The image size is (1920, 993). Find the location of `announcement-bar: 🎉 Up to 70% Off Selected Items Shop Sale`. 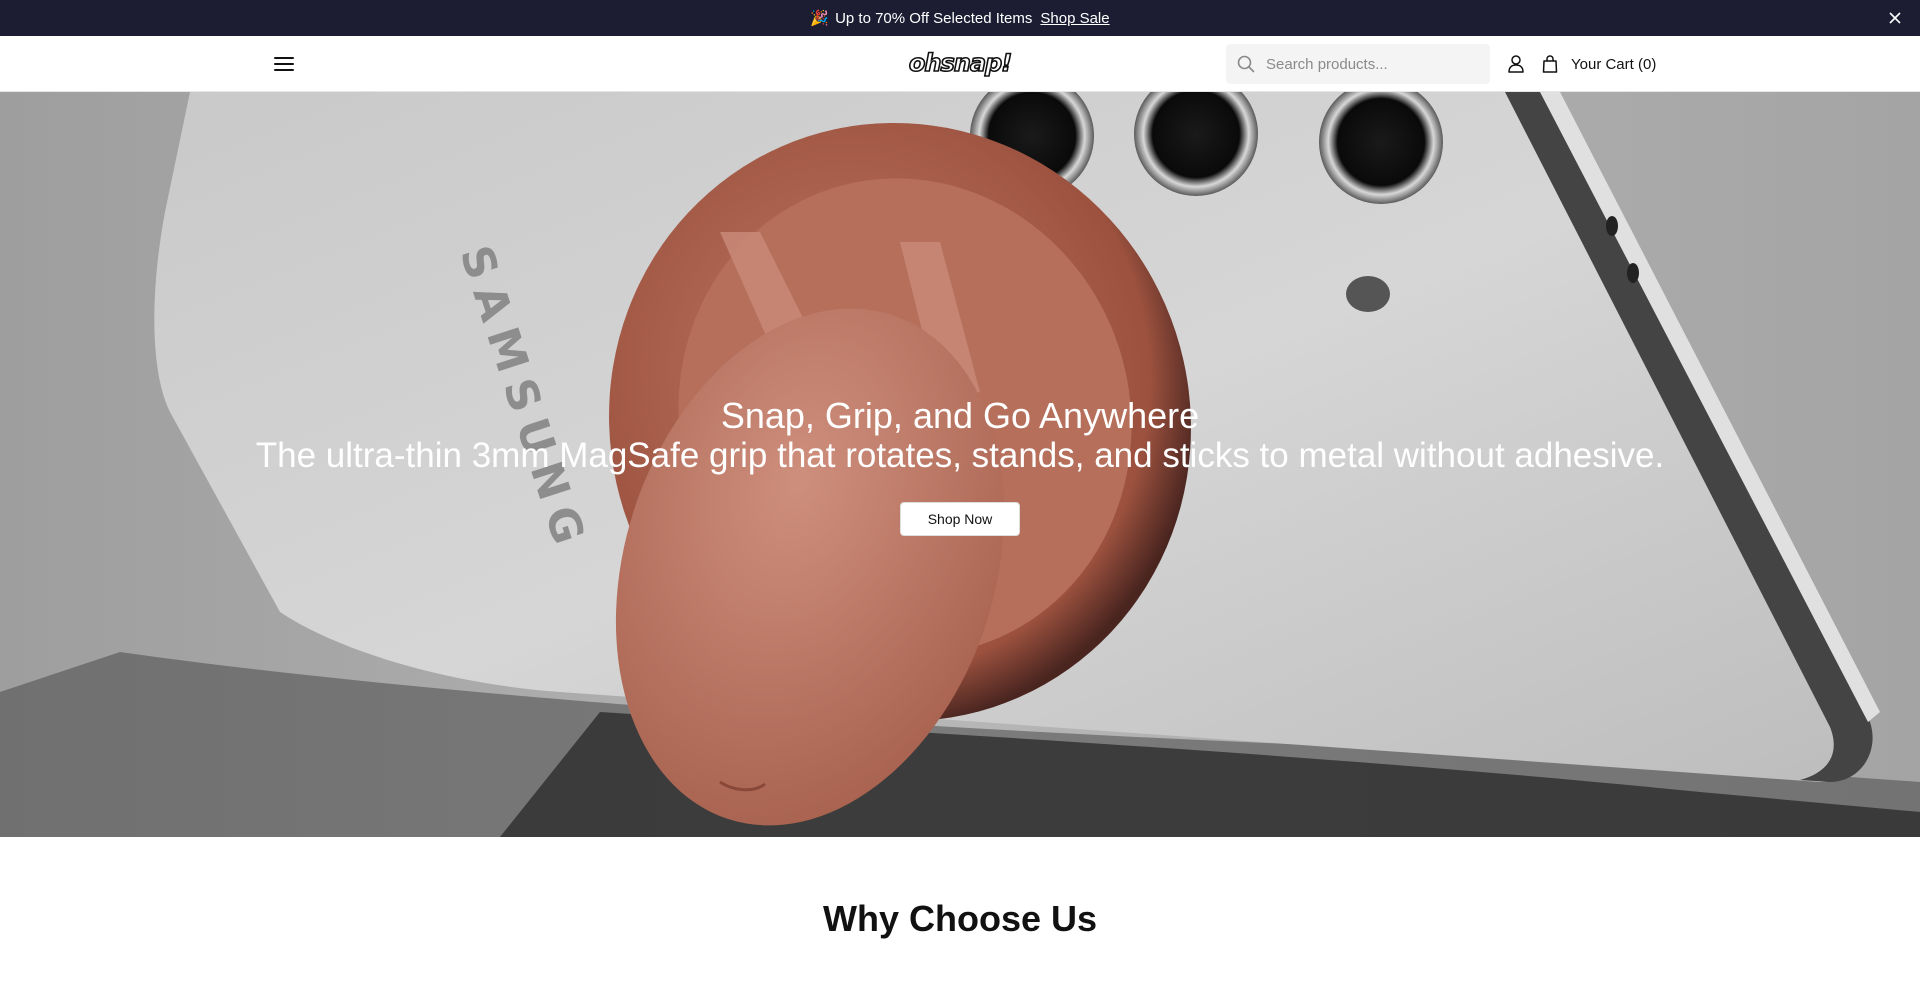

announcement-bar: 🎉 Up to 70% Off Selected Items Shop Sale is located at coordinates (960, 18).